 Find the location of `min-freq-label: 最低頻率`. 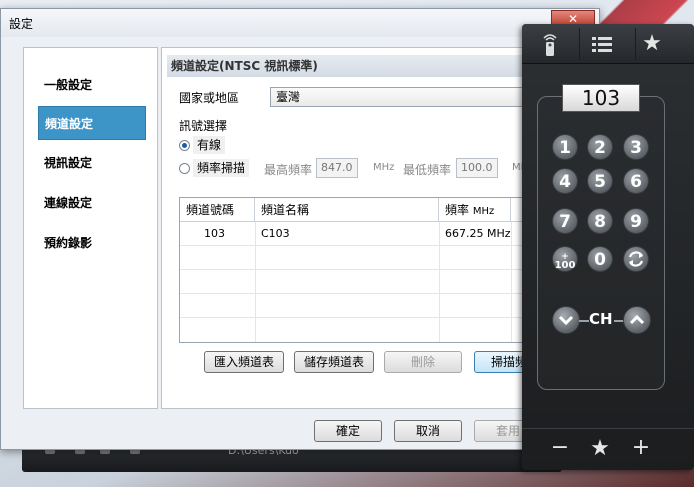

min-freq-label: 最低頻率 is located at coordinates (427, 170).